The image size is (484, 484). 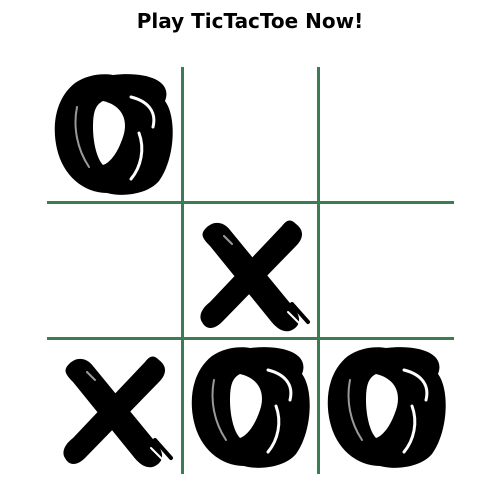 What do you see at coordinates (113, 270) in the screenshot?
I see `cell-r2-c1` at bounding box center [113, 270].